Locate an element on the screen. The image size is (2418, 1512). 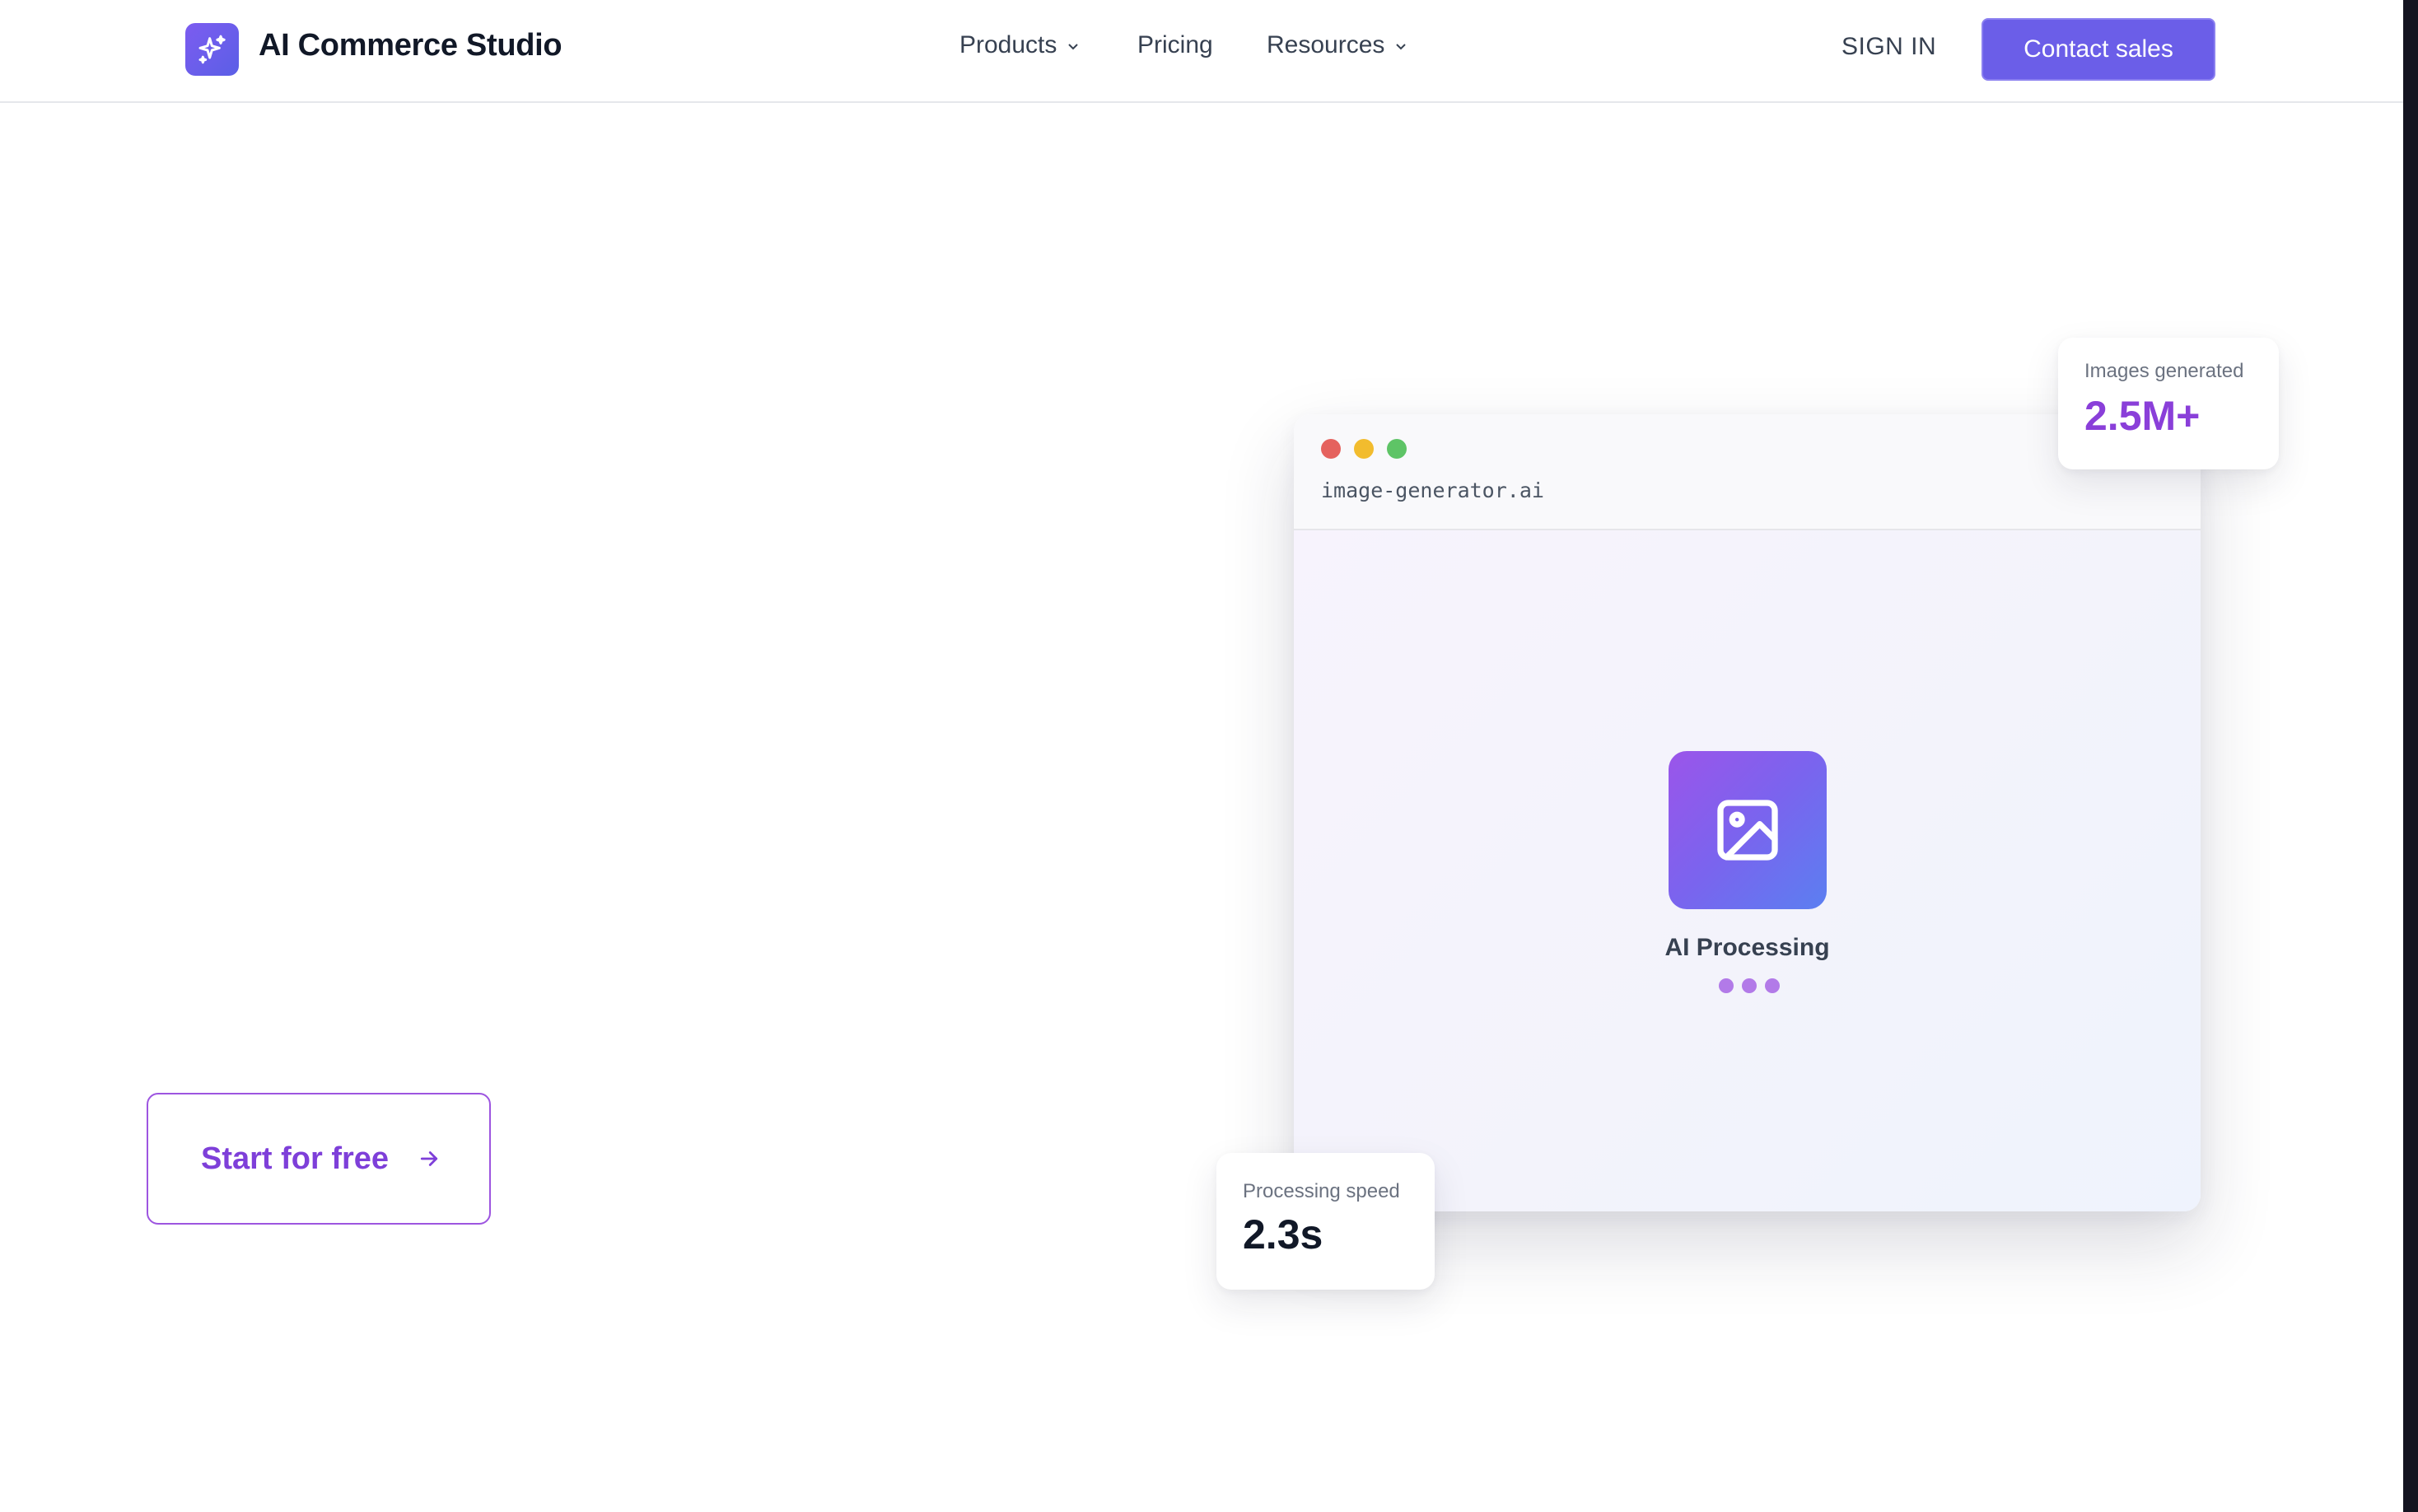
window-edge is located at coordinates (2410, 756).